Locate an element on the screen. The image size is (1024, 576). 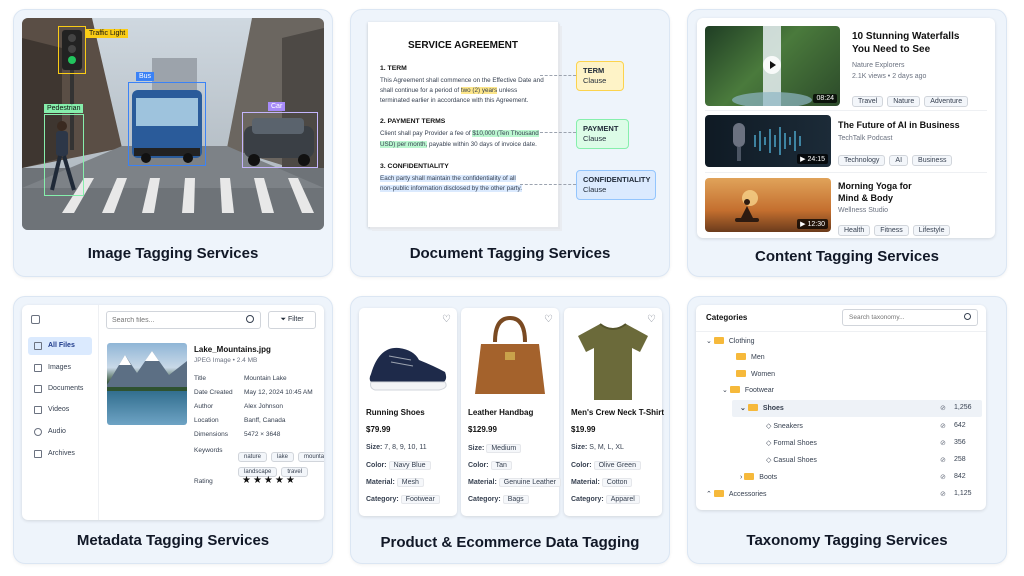
video-duration: 08:24 is located at coordinates (825, 98).